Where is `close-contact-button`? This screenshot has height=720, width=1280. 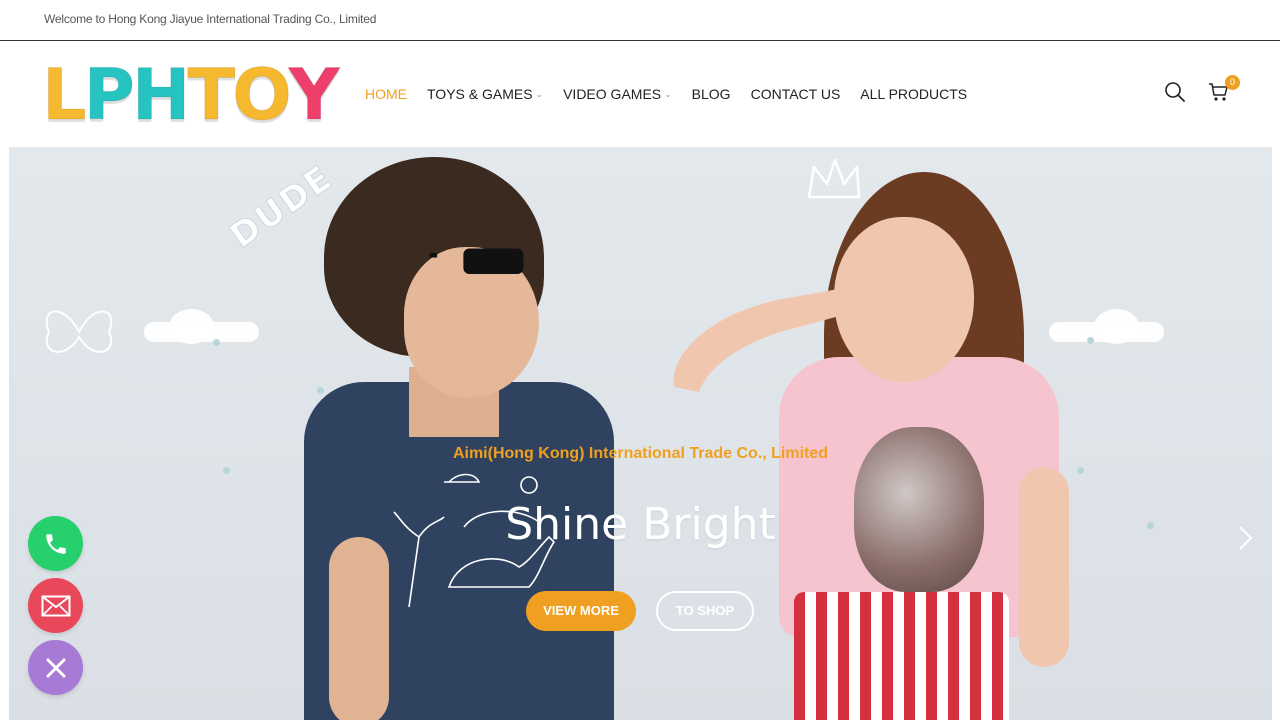
close-contact-button is located at coordinates (55, 667).